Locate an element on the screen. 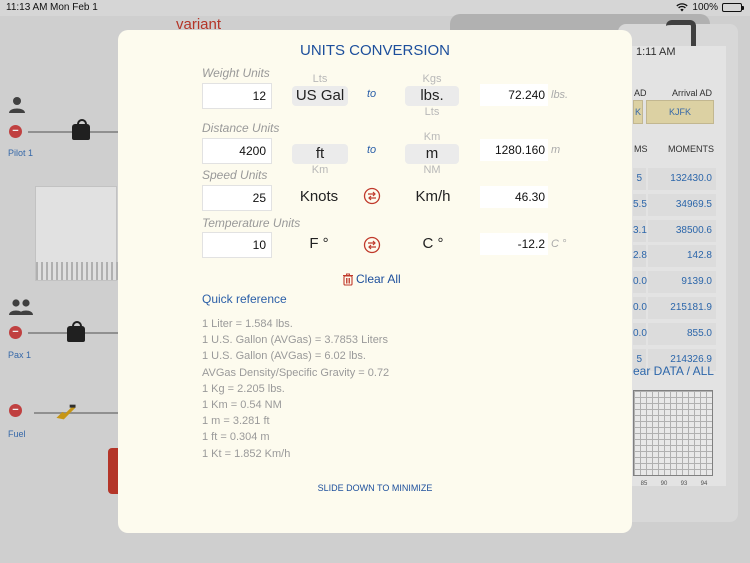 The image size is (750, 563). distance-to-below: NM is located at coordinates (432, 170).